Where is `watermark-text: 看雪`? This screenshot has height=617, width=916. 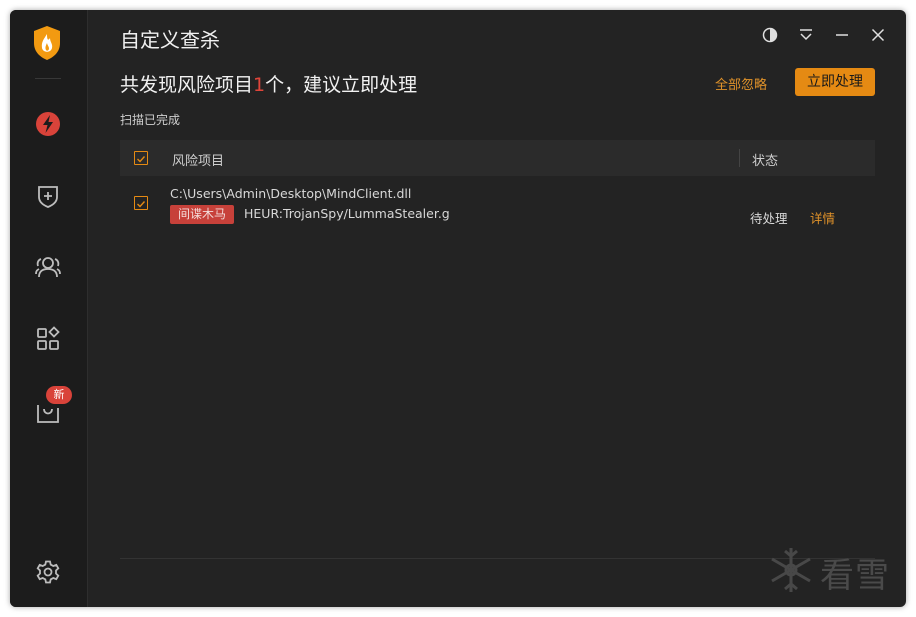 watermark-text: 看雪 is located at coordinates (855, 576).